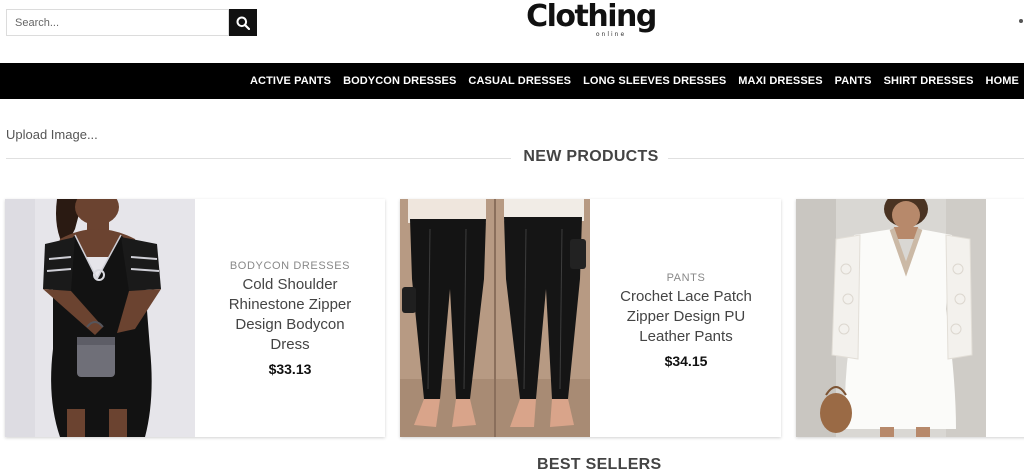 The image size is (1024, 474). I want to click on search-icon, so click(243, 23).